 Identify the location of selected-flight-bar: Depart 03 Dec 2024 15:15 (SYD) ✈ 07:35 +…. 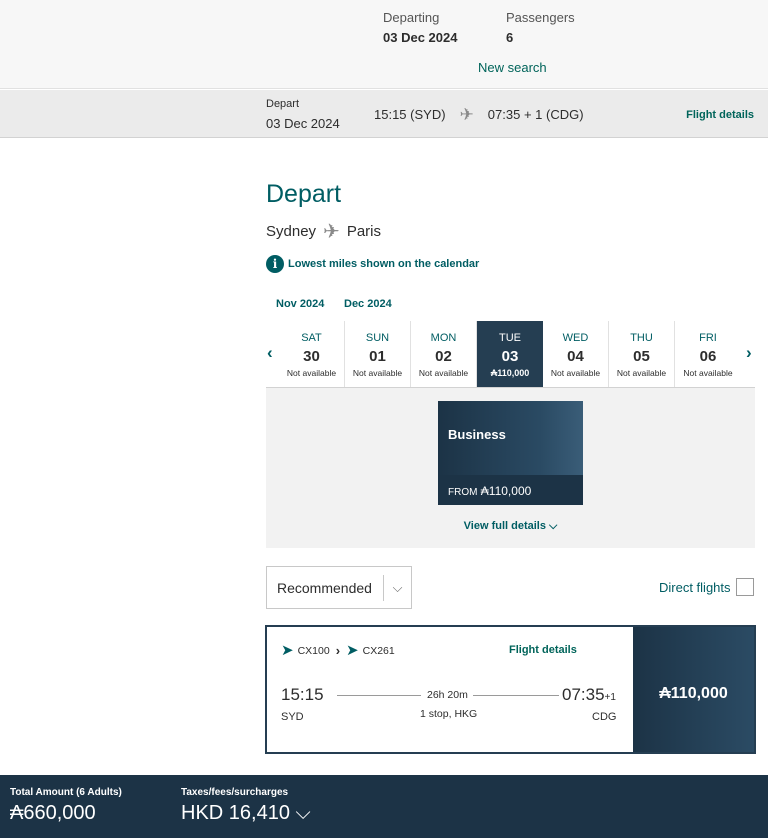
(384, 114).